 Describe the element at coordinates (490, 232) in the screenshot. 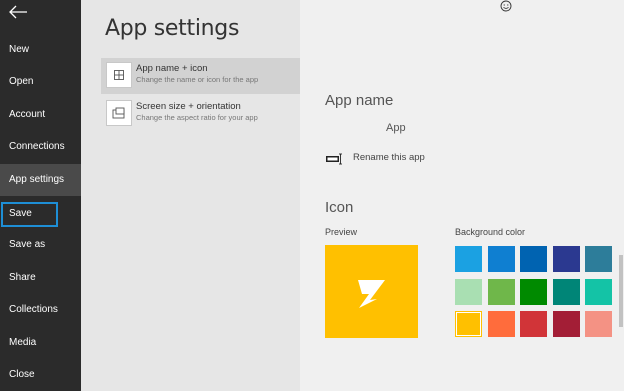

I see `background-color-label: Background color` at that location.